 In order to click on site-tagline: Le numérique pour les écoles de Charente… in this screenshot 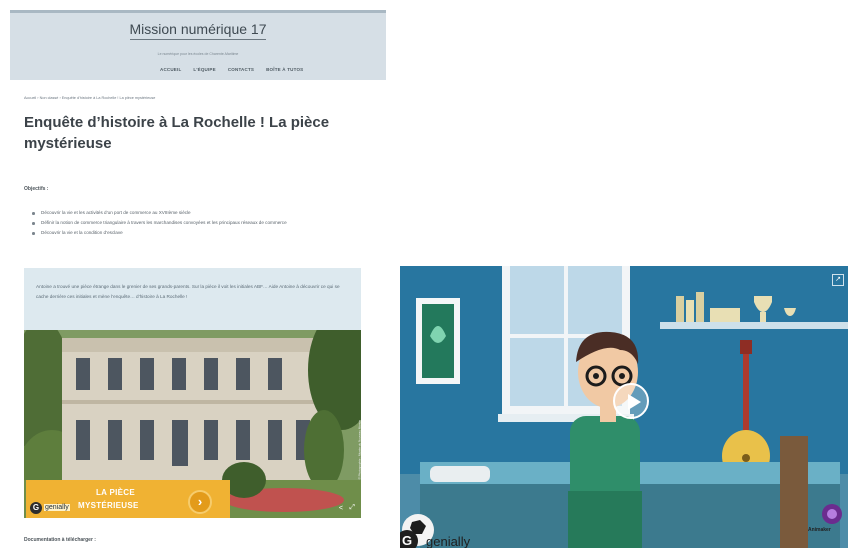, I will do `click(198, 54)`.